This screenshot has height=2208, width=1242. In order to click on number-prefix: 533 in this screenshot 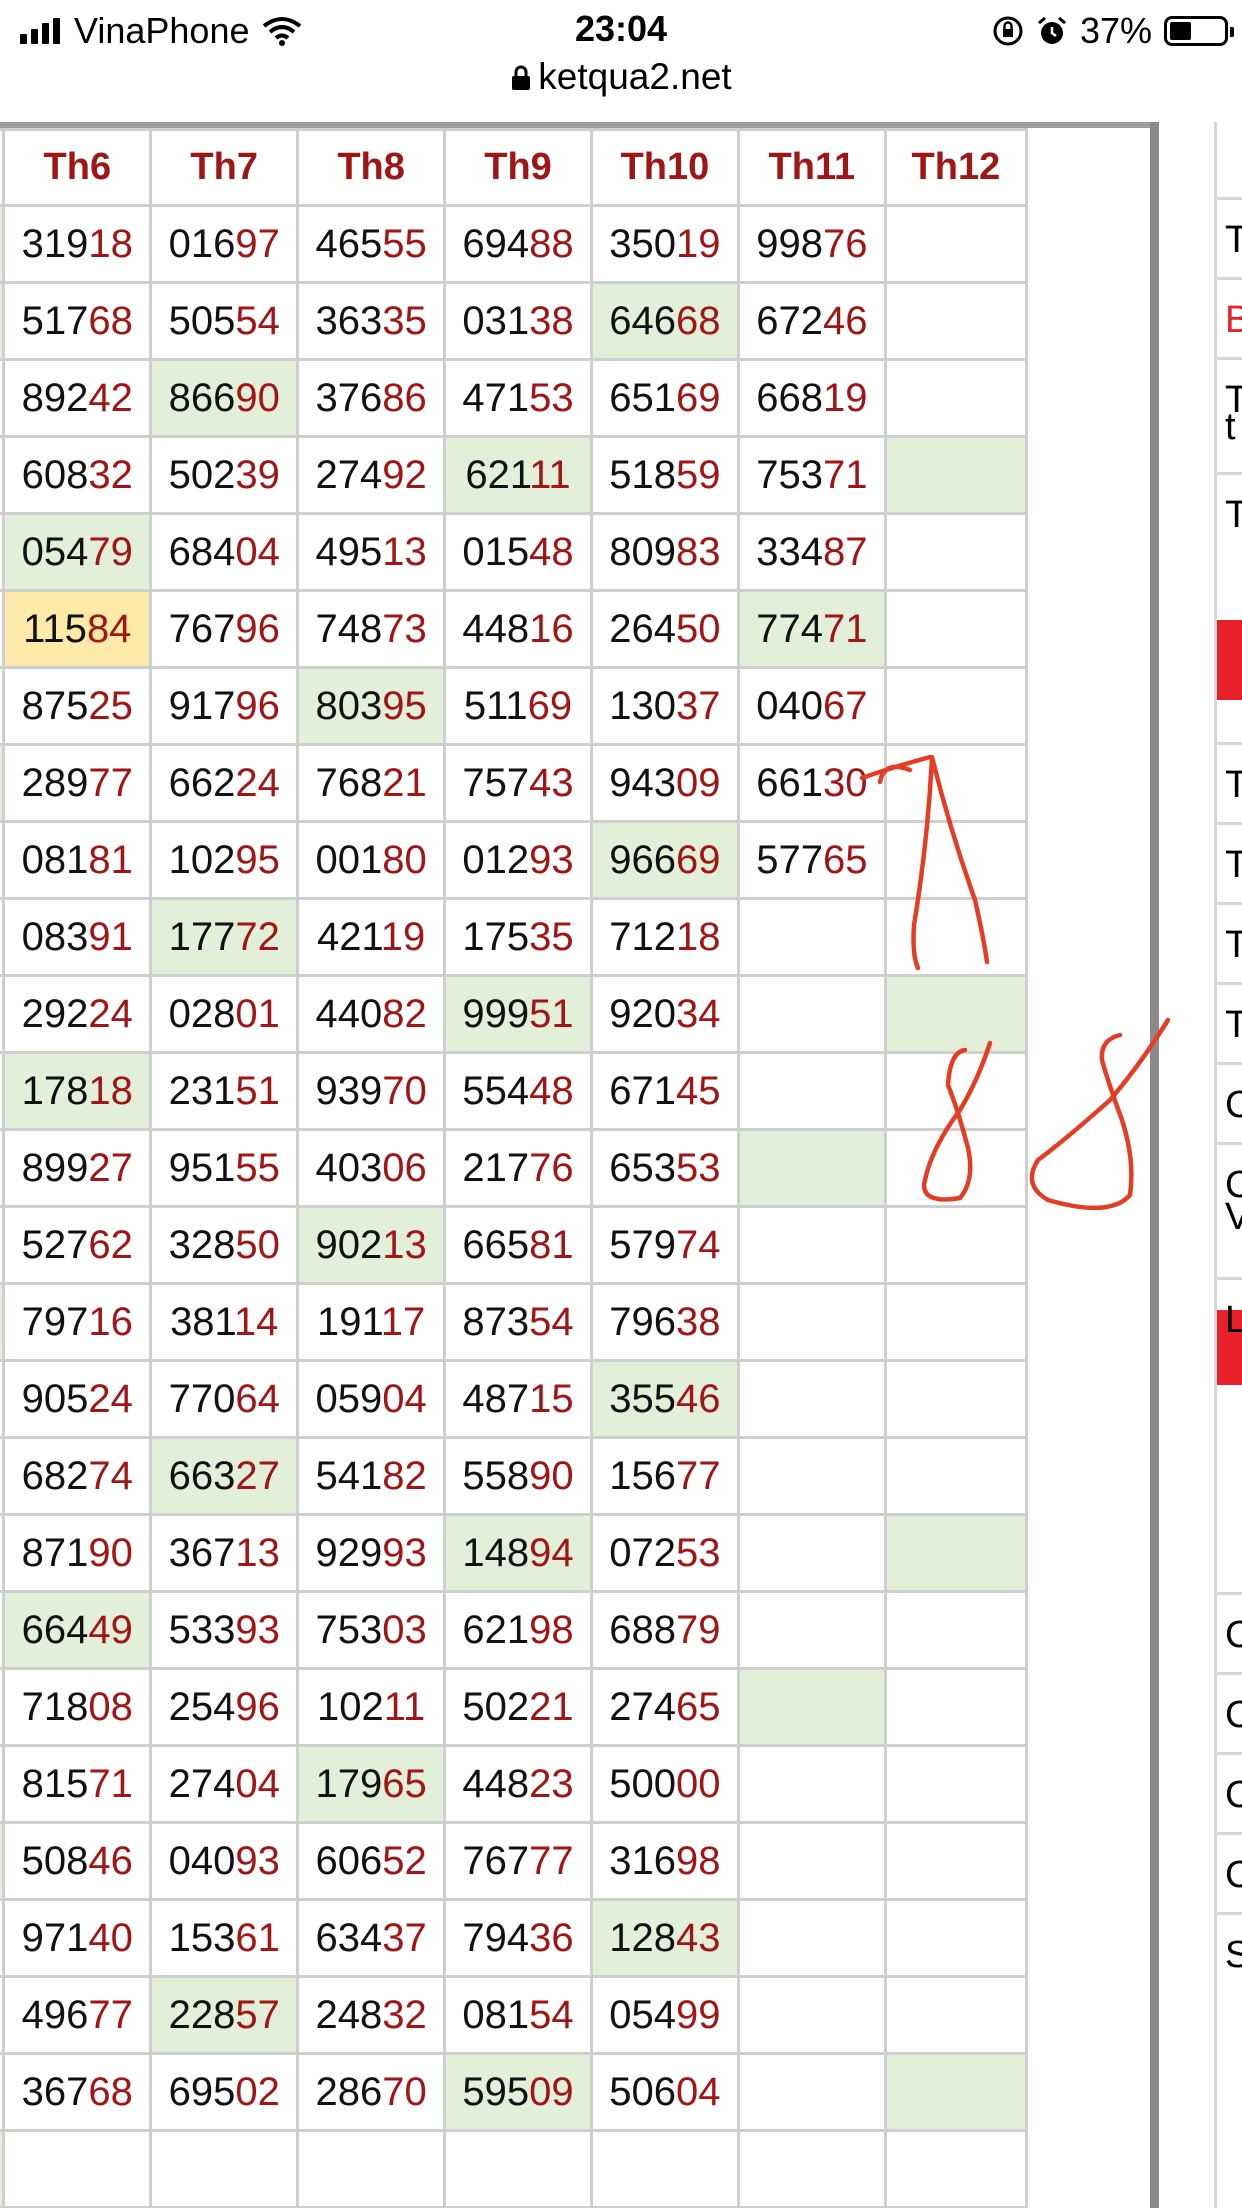, I will do `click(202, 1629)`.